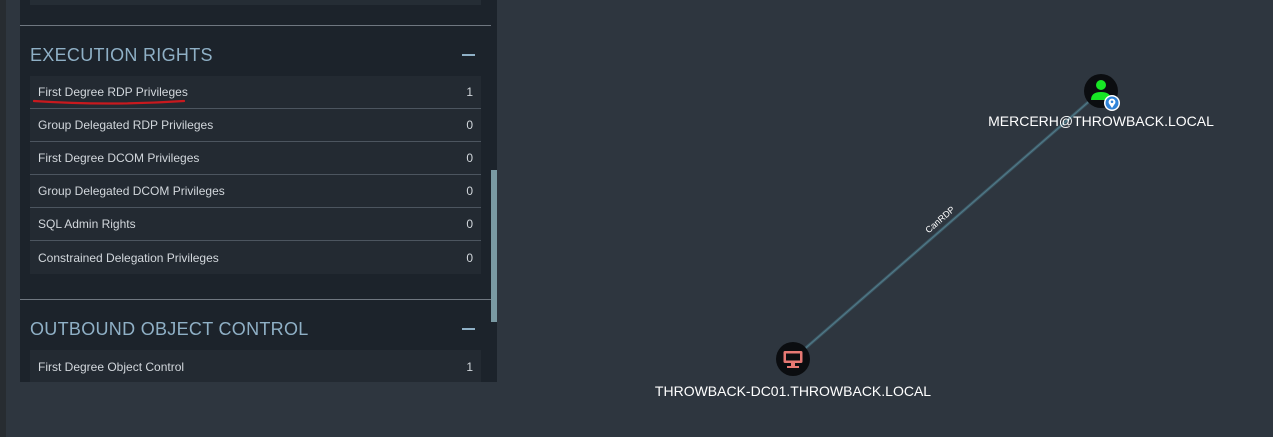  Describe the element at coordinates (131, 191) in the screenshot. I see `list-item-label: Group Delegated DCOM Privileges` at that location.